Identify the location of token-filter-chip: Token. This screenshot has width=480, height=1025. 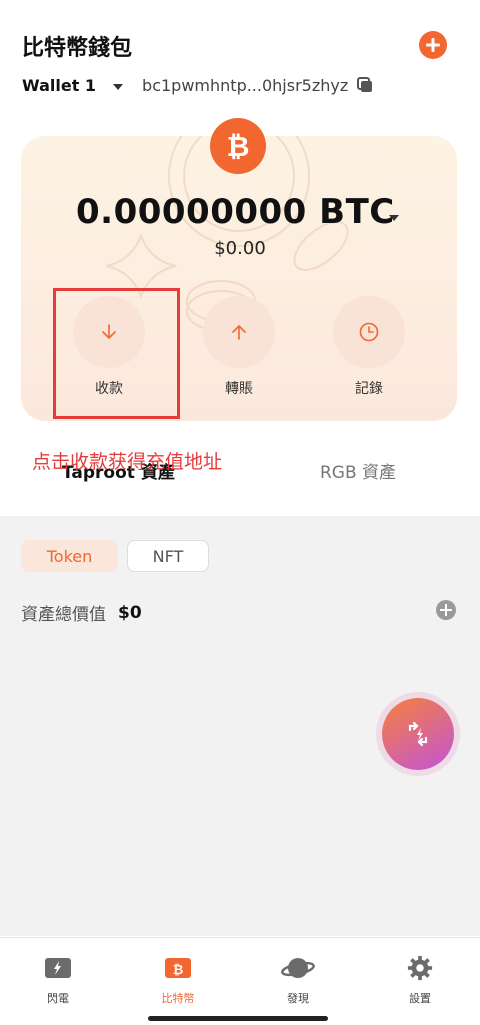
(69, 556).